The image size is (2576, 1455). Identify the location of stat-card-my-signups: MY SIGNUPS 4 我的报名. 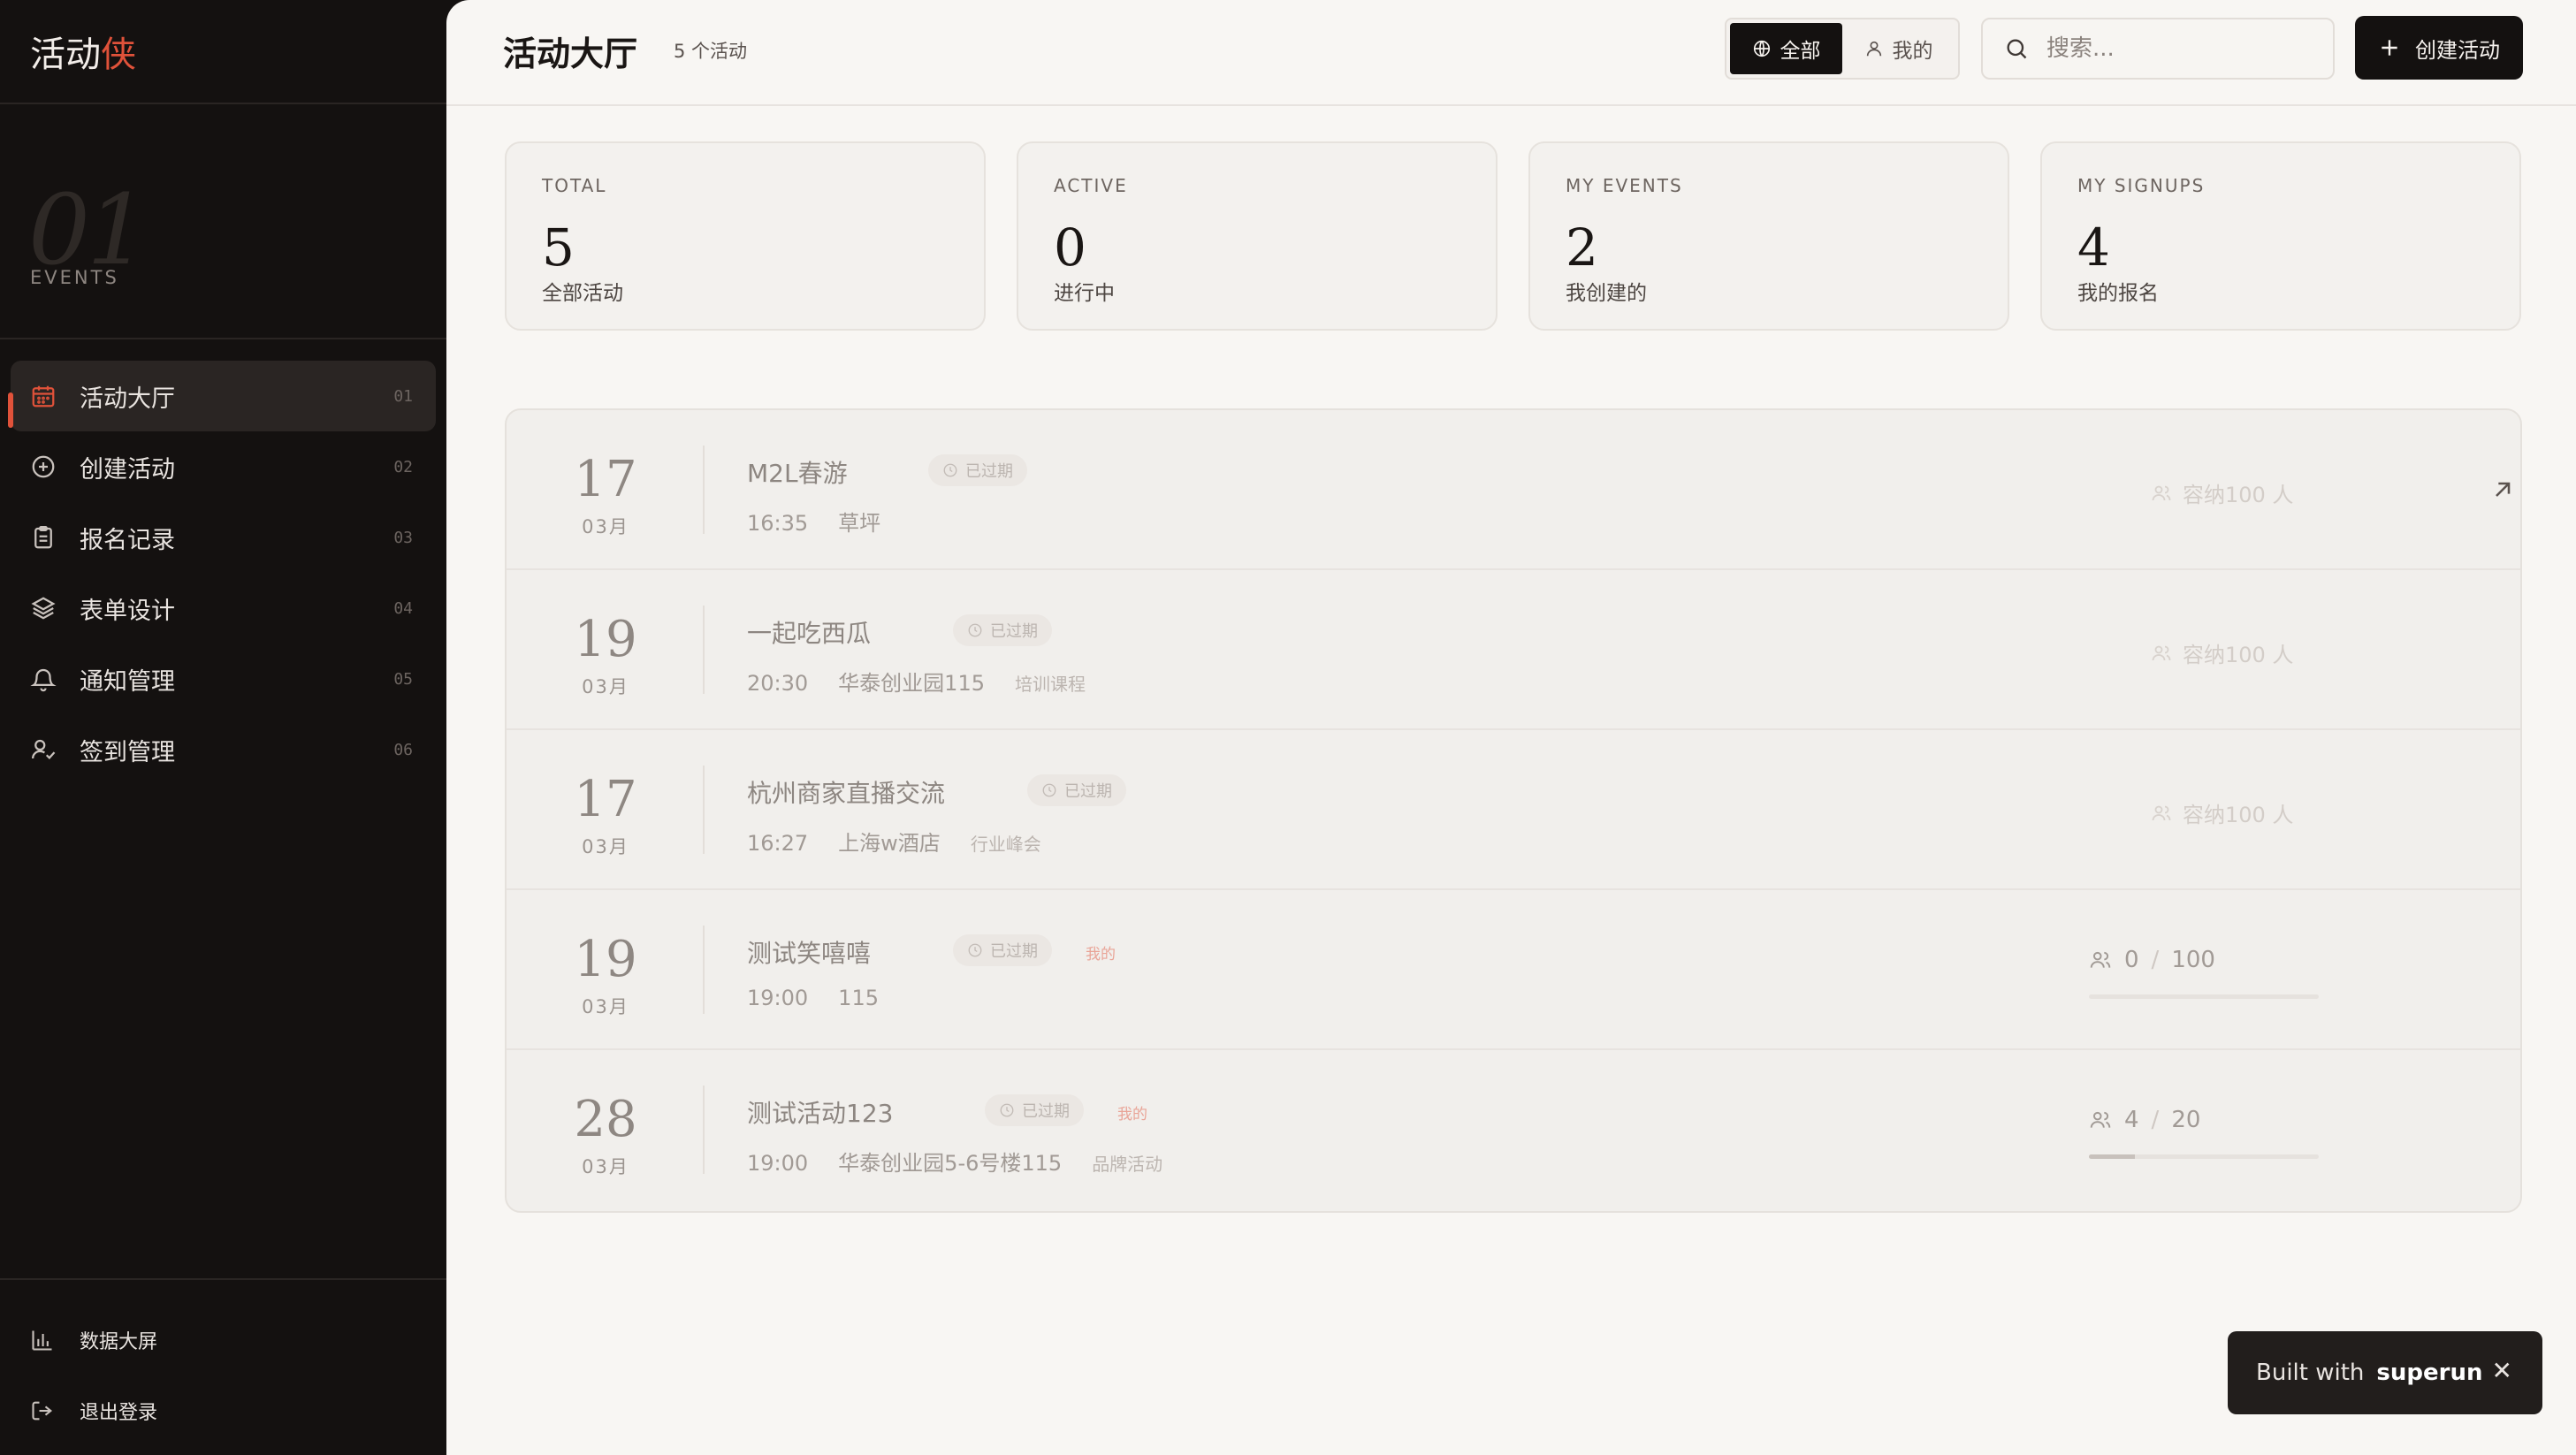
(2280, 236).